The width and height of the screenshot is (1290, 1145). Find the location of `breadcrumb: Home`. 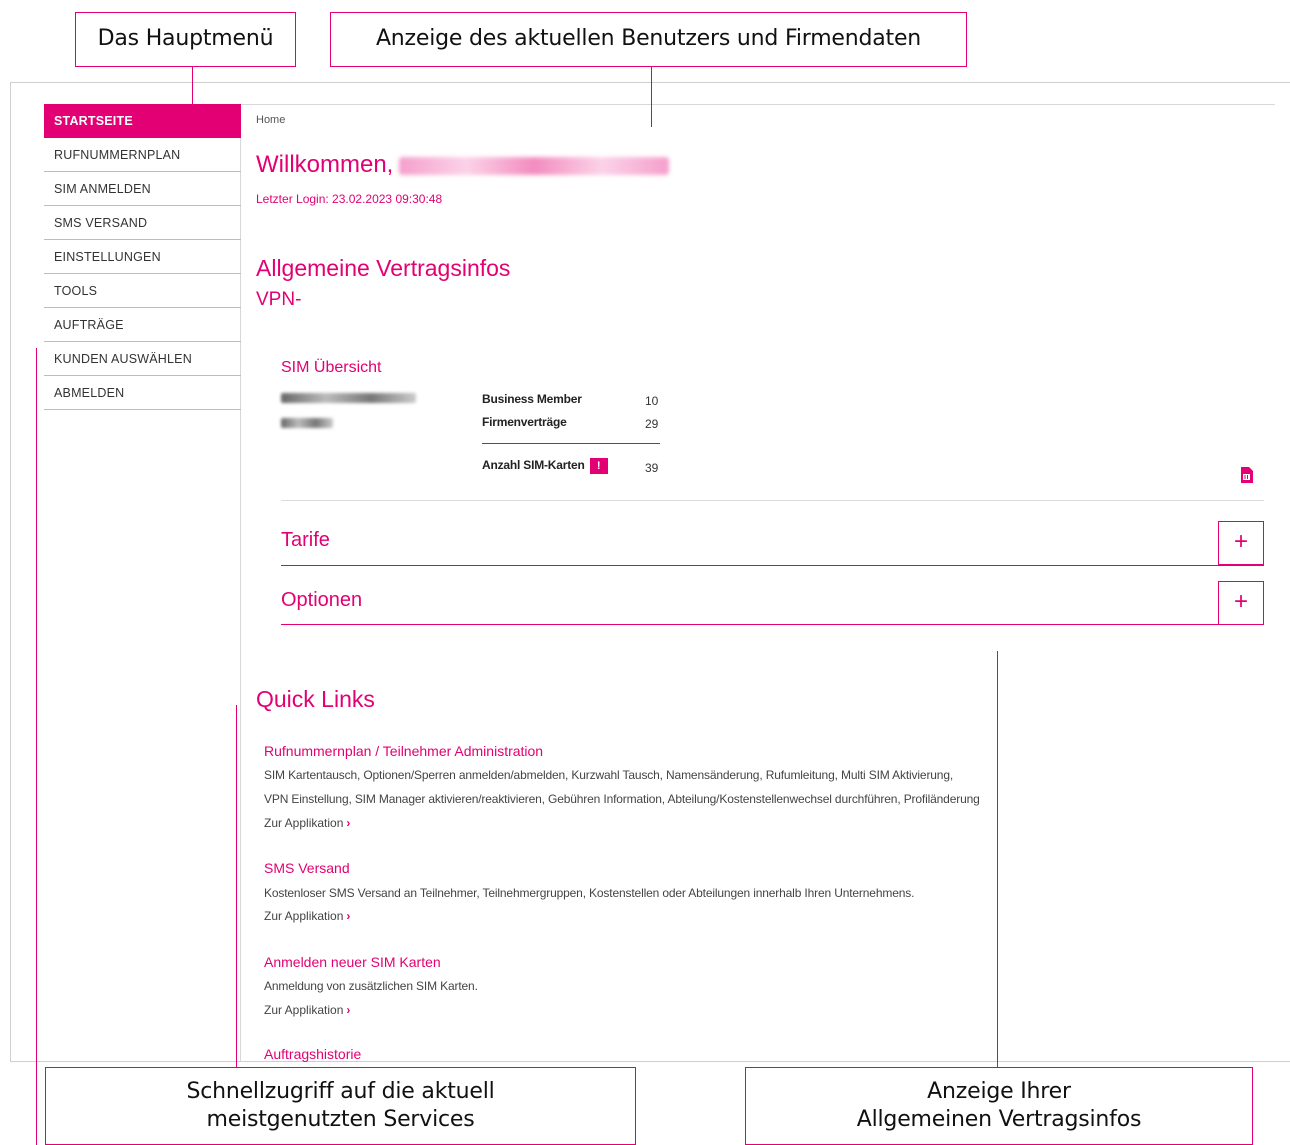

breadcrumb: Home is located at coordinates (270, 120).